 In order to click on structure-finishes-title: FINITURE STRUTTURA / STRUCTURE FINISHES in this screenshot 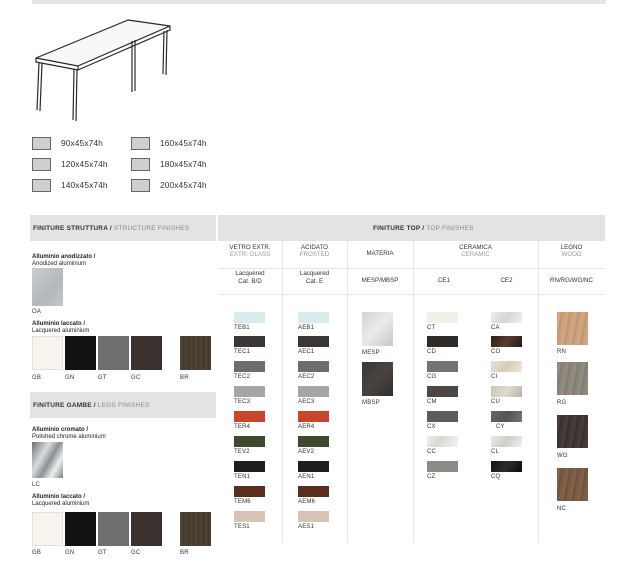, I will do `click(111, 228)`.